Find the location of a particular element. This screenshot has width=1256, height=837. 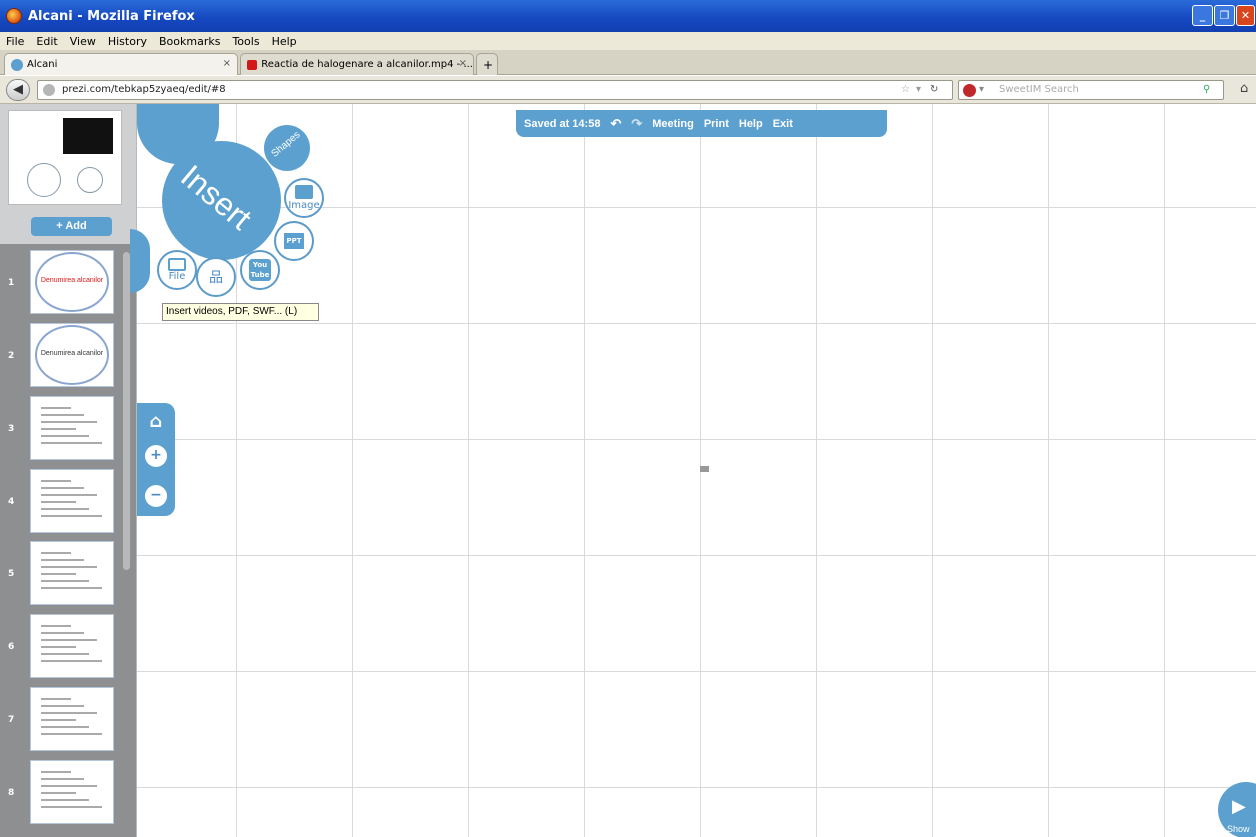

diagram-button: 品 is located at coordinates (216, 277).